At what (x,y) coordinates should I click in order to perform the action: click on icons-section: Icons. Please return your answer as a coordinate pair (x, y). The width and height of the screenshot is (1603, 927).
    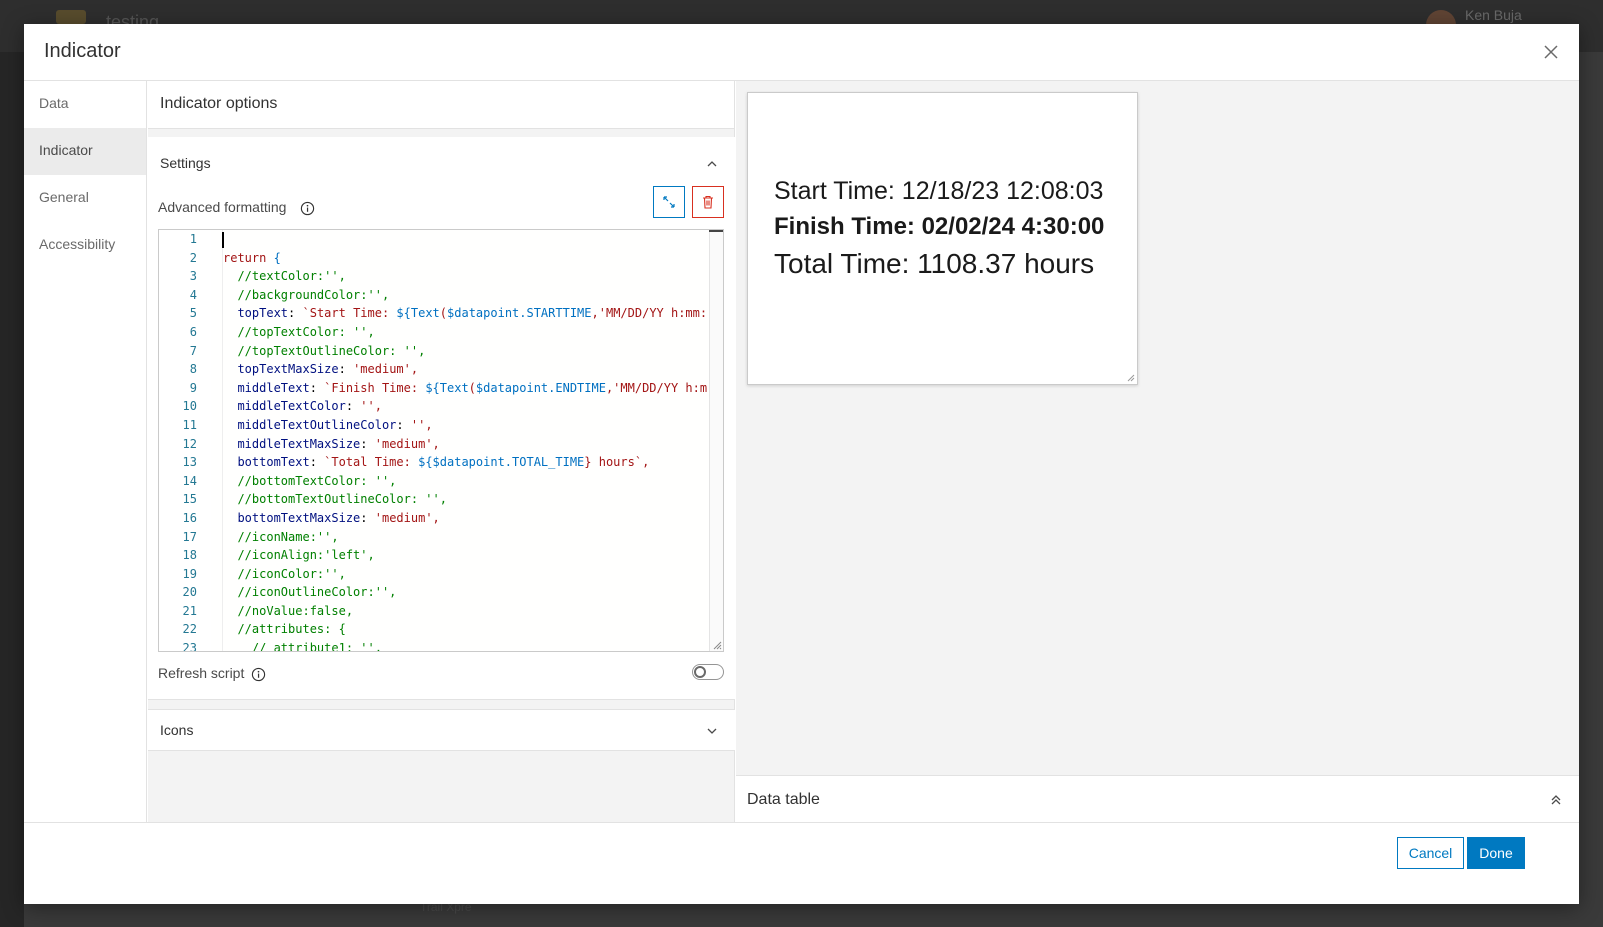
    Looking at the image, I should click on (441, 730).